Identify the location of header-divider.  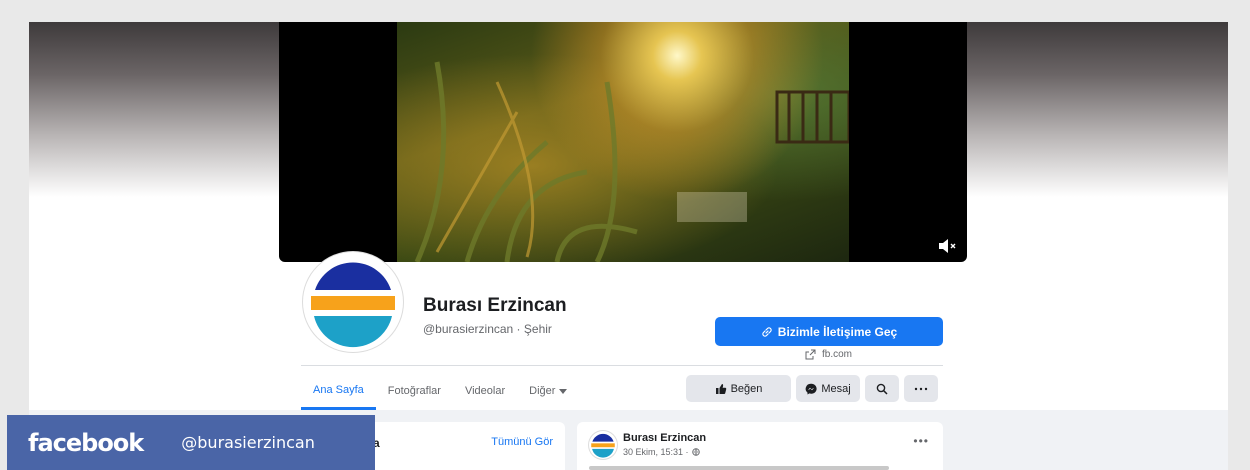
(622, 365).